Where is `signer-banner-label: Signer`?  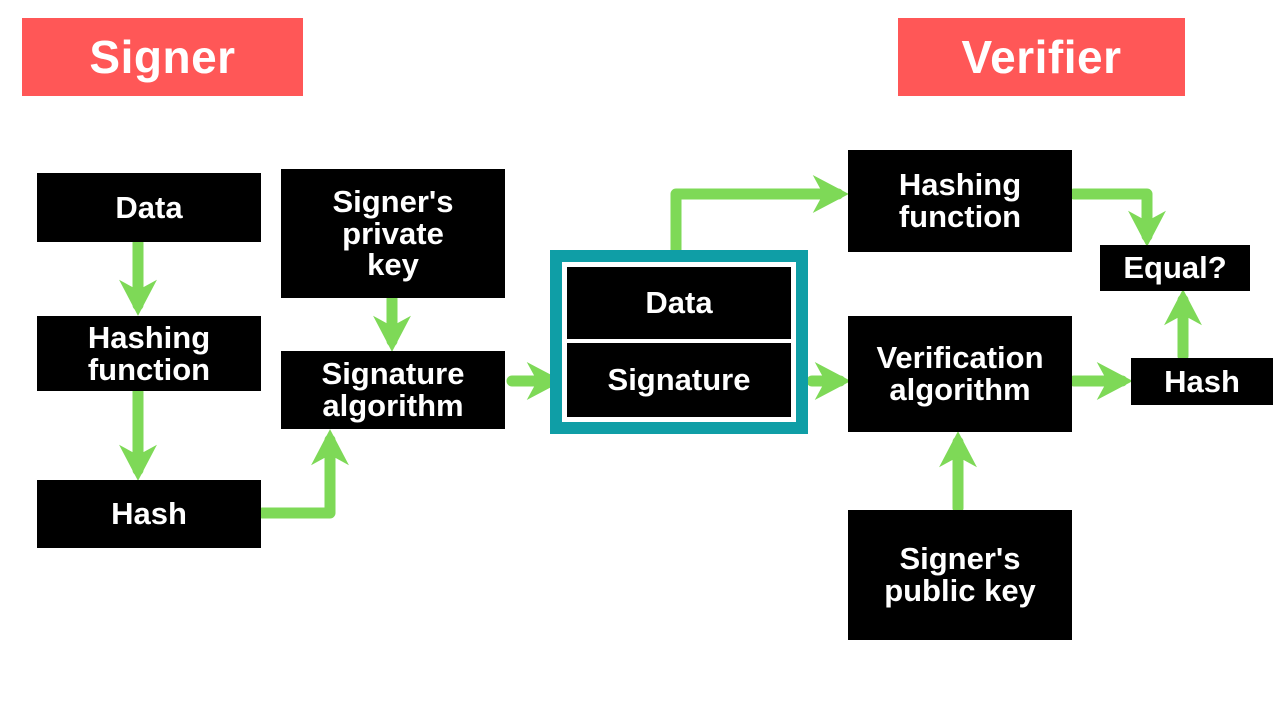
signer-banner-label: Signer is located at coordinates (162, 57).